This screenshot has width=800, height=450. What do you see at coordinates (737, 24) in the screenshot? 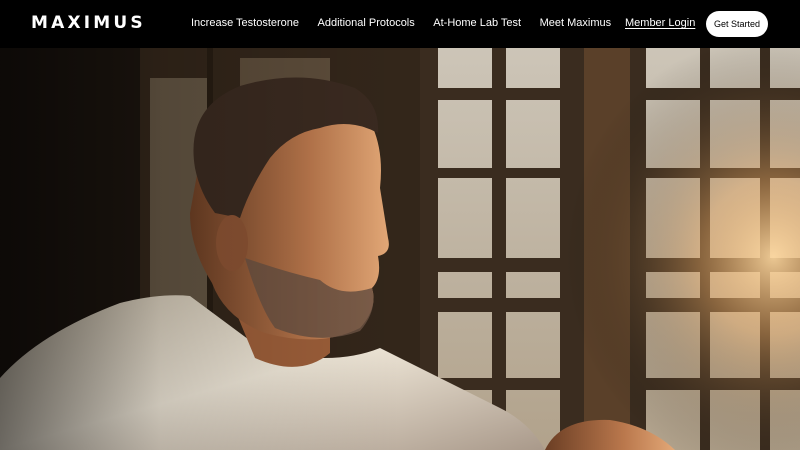
I see `get-started-button: Get Started` at bounding box center [737, 24].